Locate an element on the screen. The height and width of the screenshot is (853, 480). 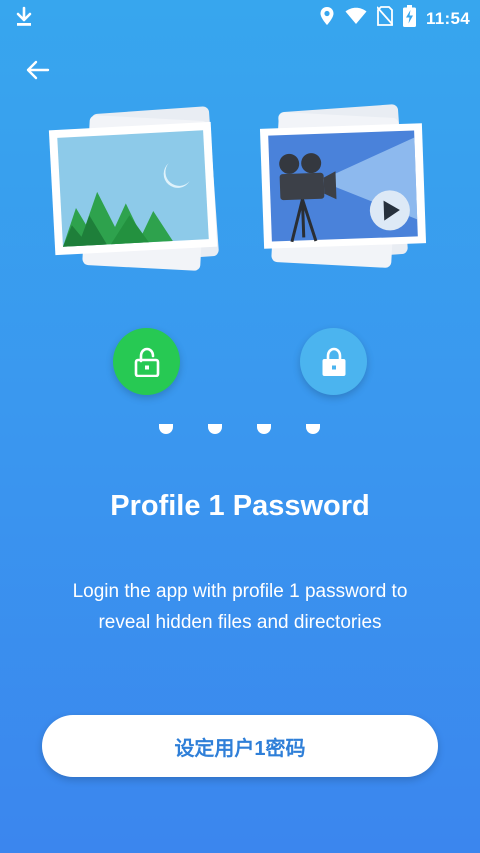
wifi-icon is located at coordinates (356, 18).